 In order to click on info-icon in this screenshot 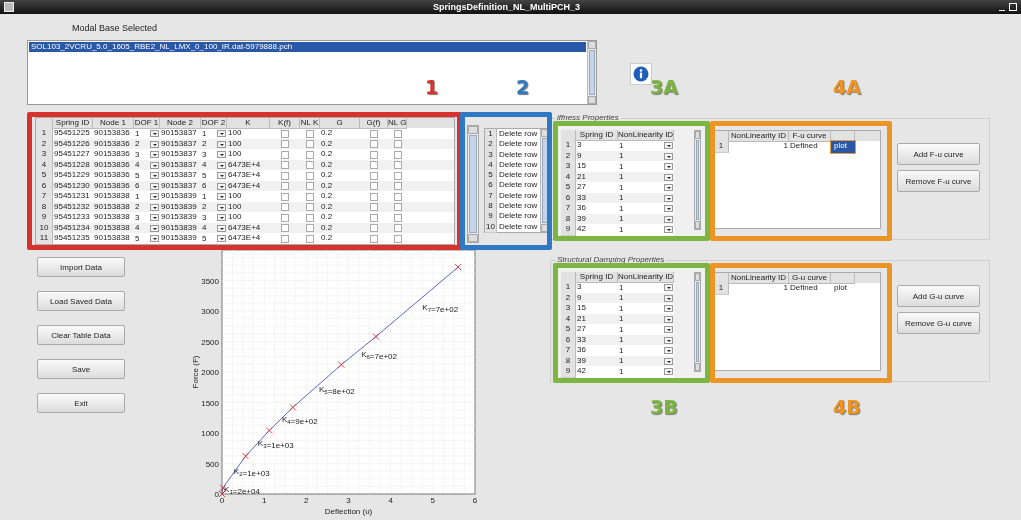, I will do `click(641, 74)`.